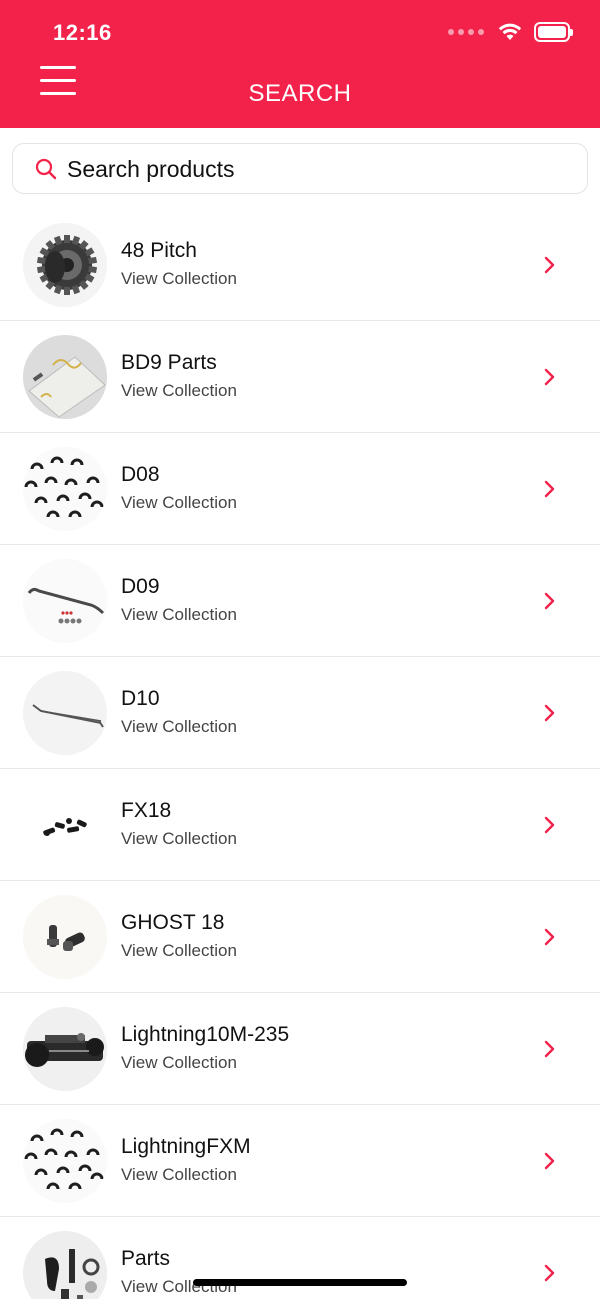 This screenshot has width=600, height=1299. Describe the element at coordinates (159, 250) in the screenshot. I see `collection-title: 48 Pitch` at that location.